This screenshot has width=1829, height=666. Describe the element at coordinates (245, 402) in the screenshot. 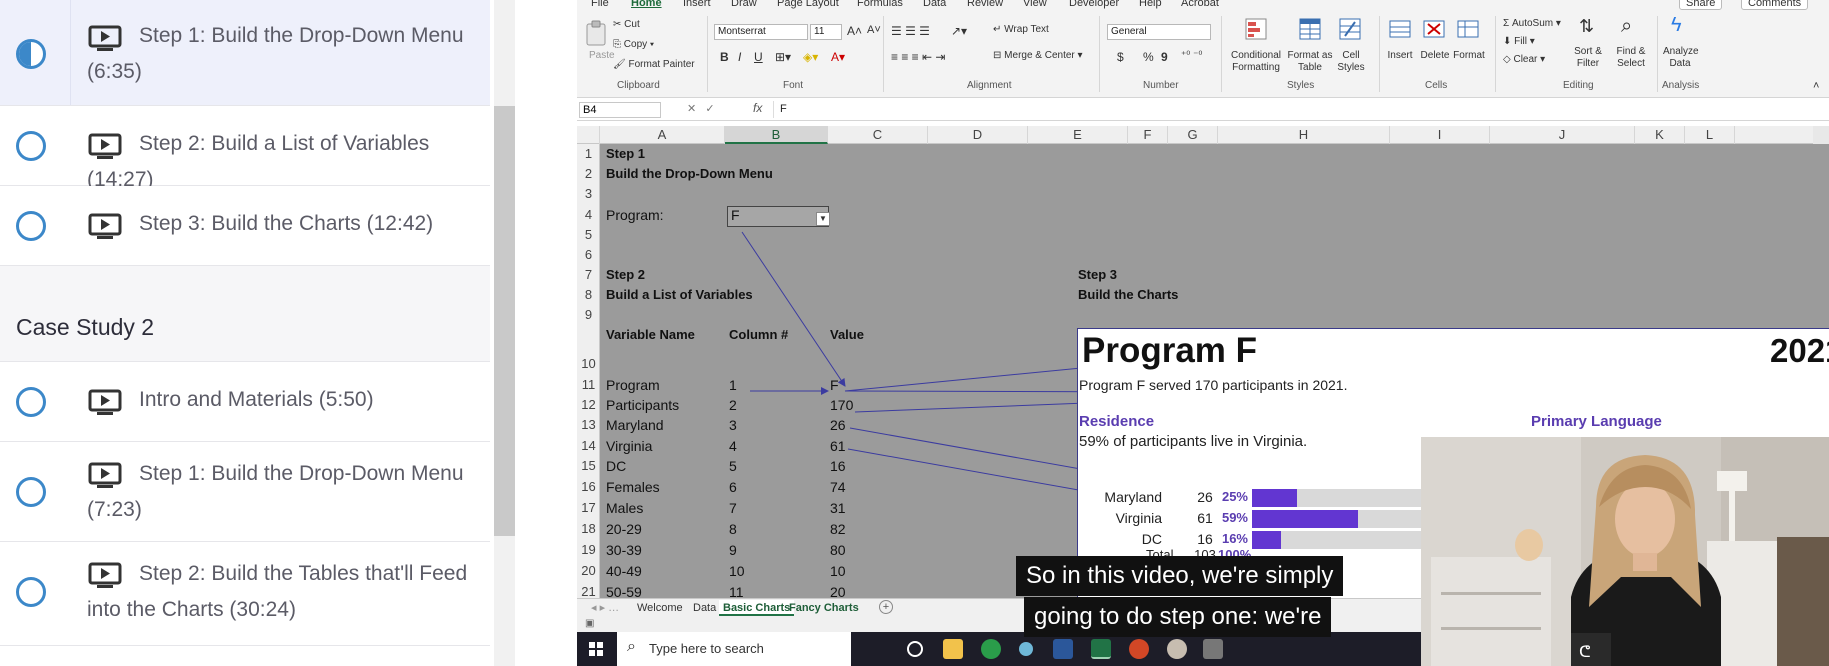

I see `lesson-item-case2-intro: Intro and Materials (5:50)` at that location.